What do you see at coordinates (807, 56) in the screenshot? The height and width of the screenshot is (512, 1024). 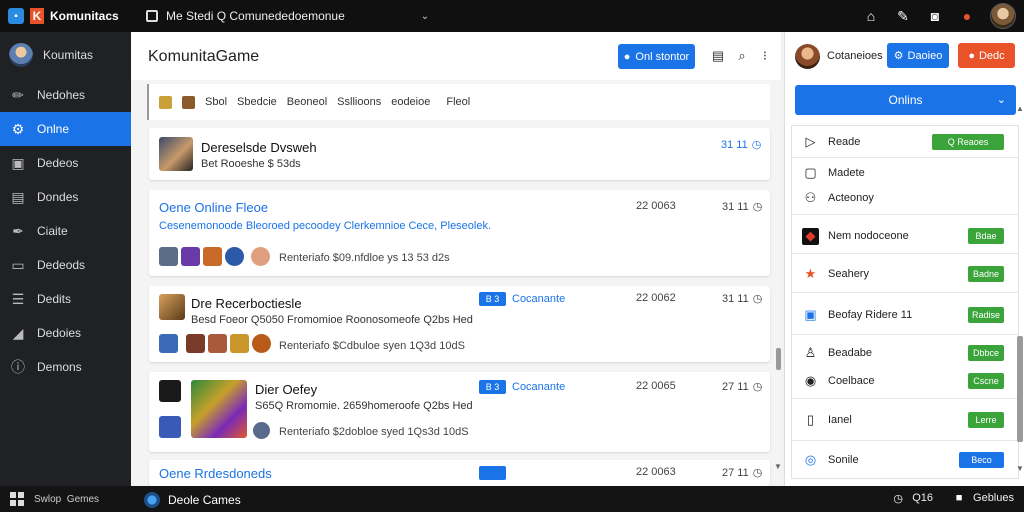 I see `avatar` at bounding box center [807, 56].